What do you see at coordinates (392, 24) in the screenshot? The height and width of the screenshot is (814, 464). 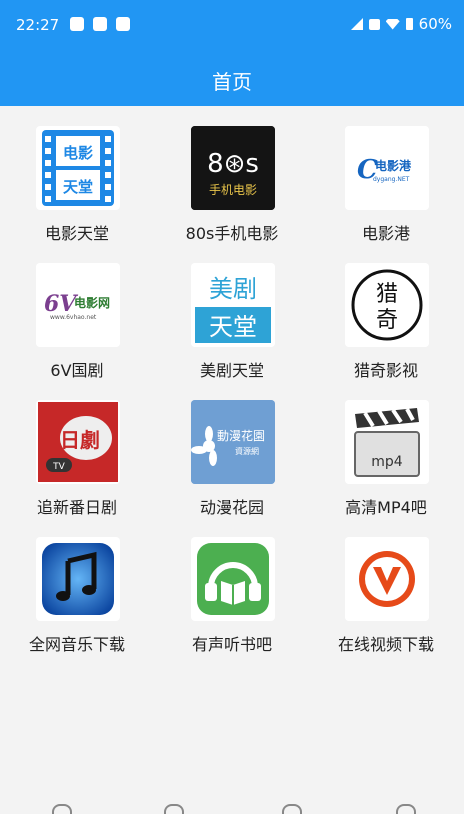 I see `wifi-icon` at bounding box center [392, 24].